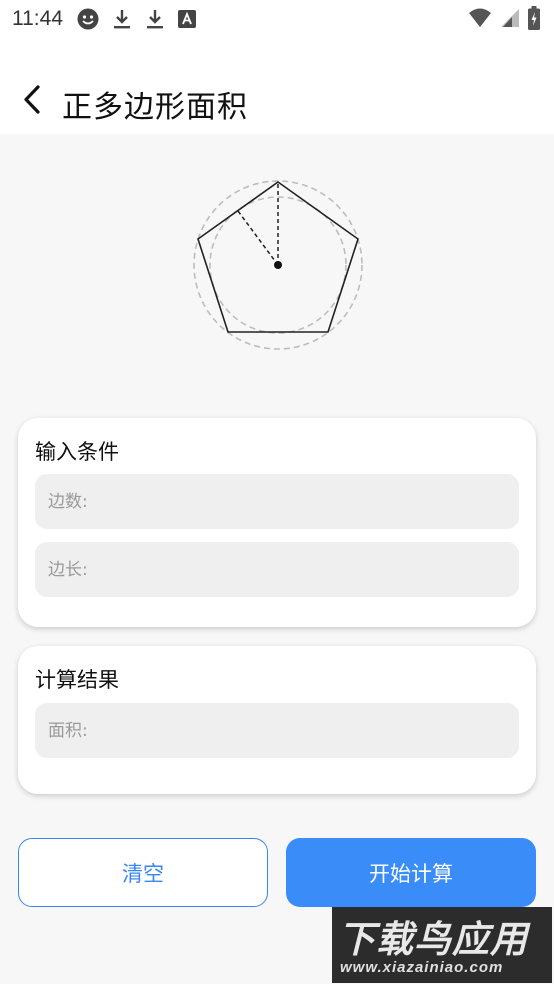 Image resolution: width=554 pixels, height=984 pixels. I want to click on smiley-icon, so click(88, 19).